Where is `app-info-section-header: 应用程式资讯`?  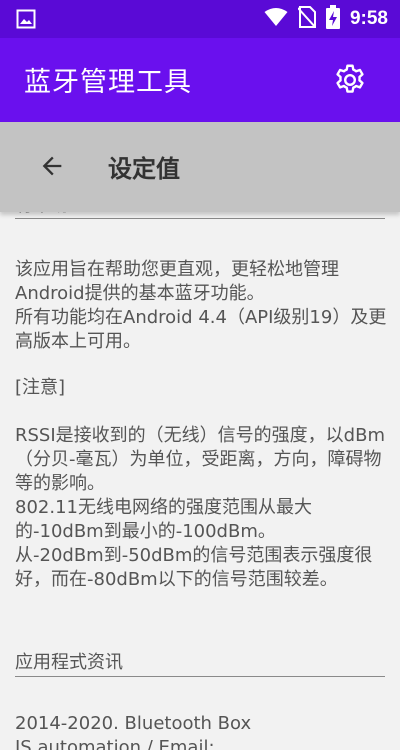 app-info-section-header: 应用程式资讯 is located at coordinates (200, 663).